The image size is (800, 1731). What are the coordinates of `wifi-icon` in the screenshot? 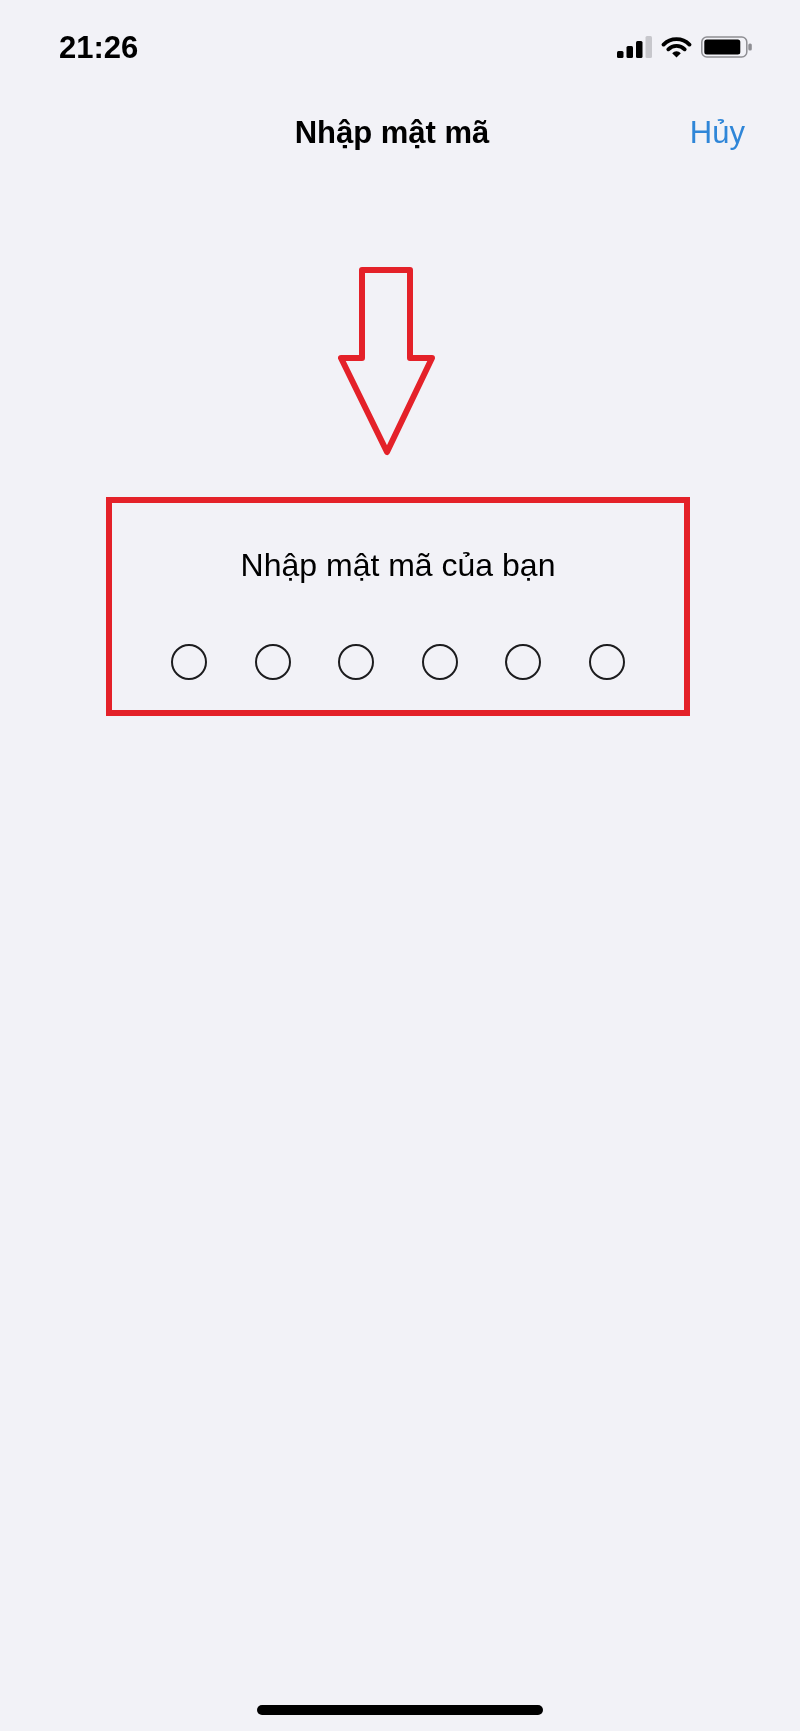 It's located at (676, 47).